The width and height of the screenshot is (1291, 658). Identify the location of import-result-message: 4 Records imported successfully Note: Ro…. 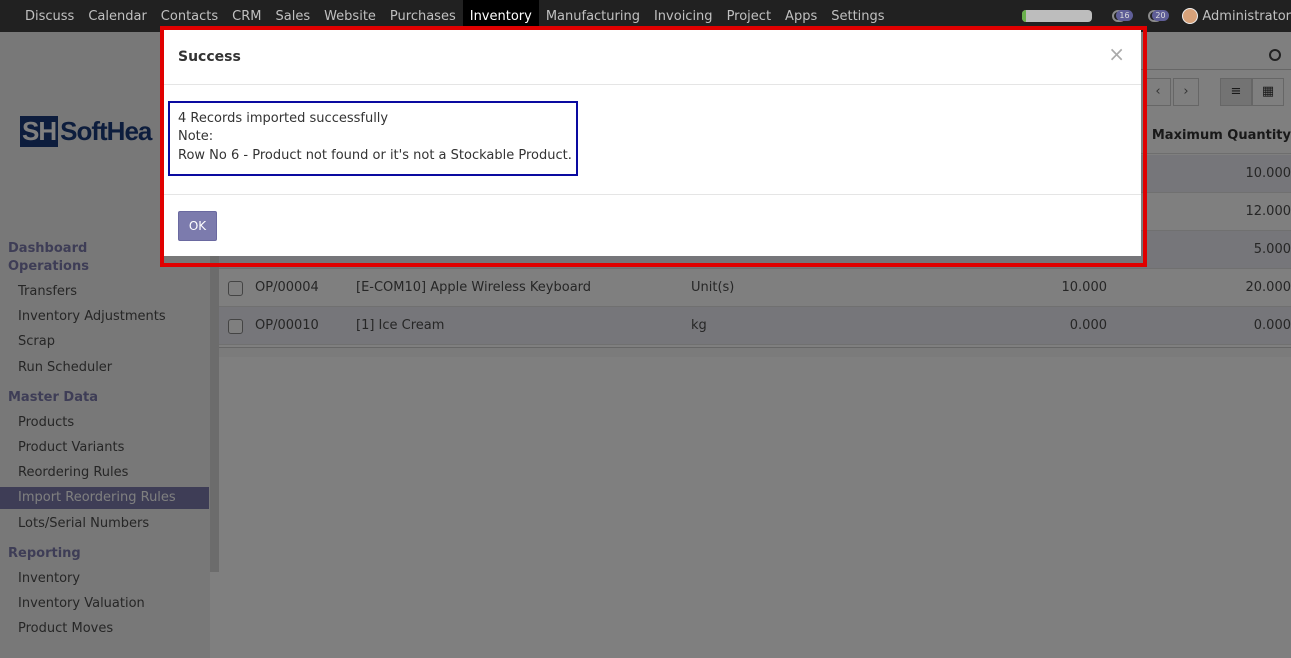
(373, 138).